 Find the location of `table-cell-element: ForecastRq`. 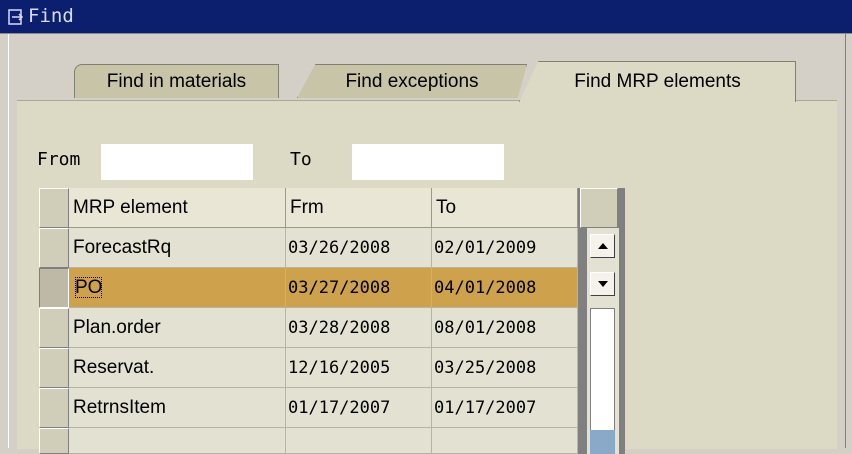

table-cell-element: ForecastRq is located at coordinates (177, 248).